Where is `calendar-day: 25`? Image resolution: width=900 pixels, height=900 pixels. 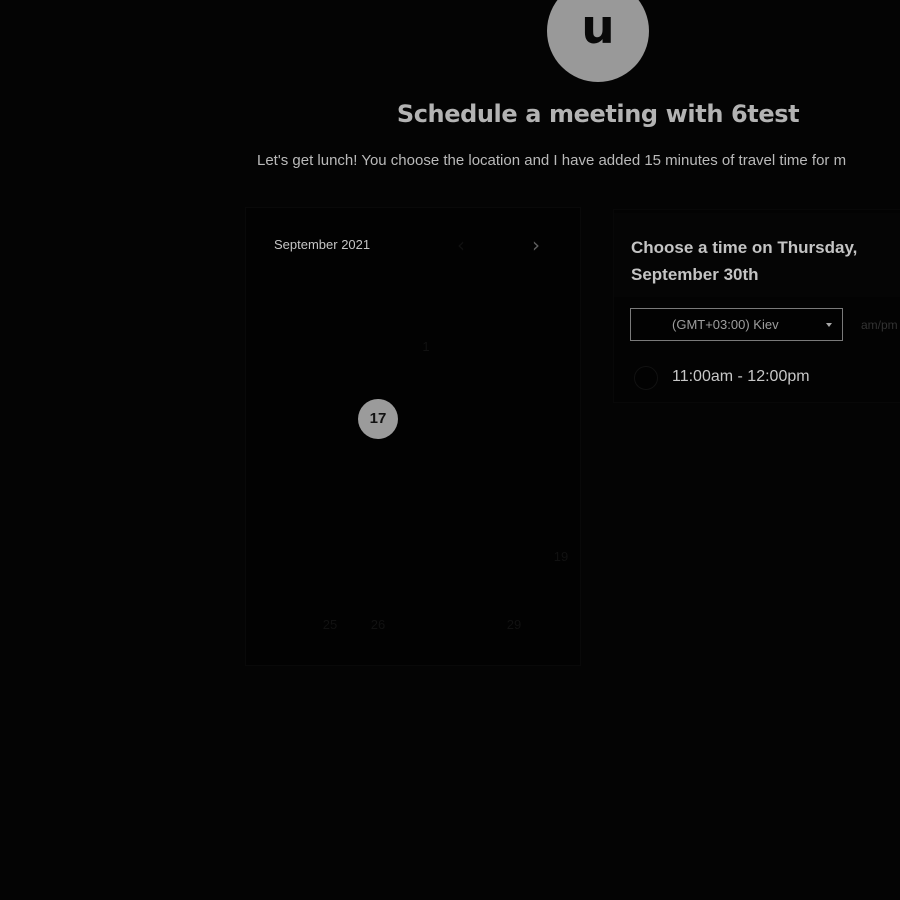
calendar-day: 25 is located at coordinates (330, 625).